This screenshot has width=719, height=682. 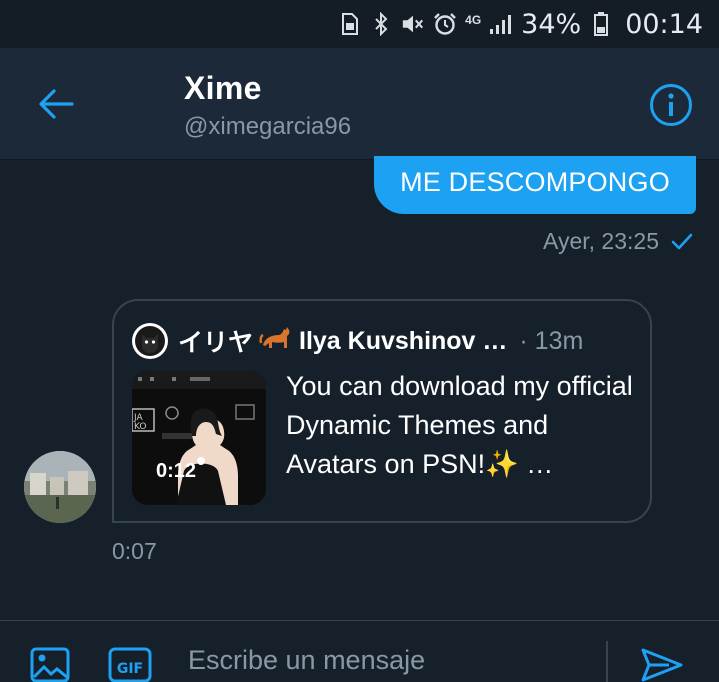 I want to click on composer-divider, so click(x=607, y=661).